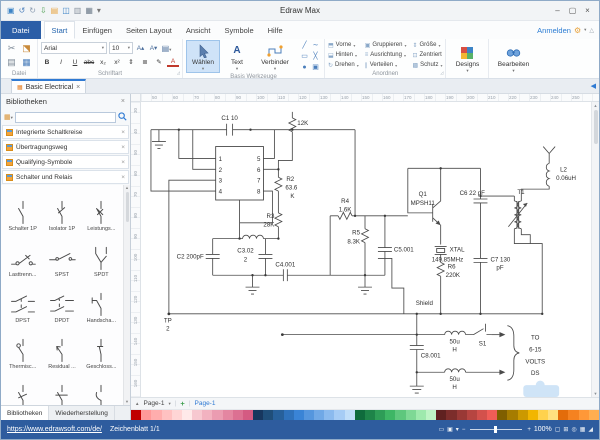  Describe the element at coordinates (275, 30) in the screenshot. I see `tab-hilfe: Hilfe` at that location.